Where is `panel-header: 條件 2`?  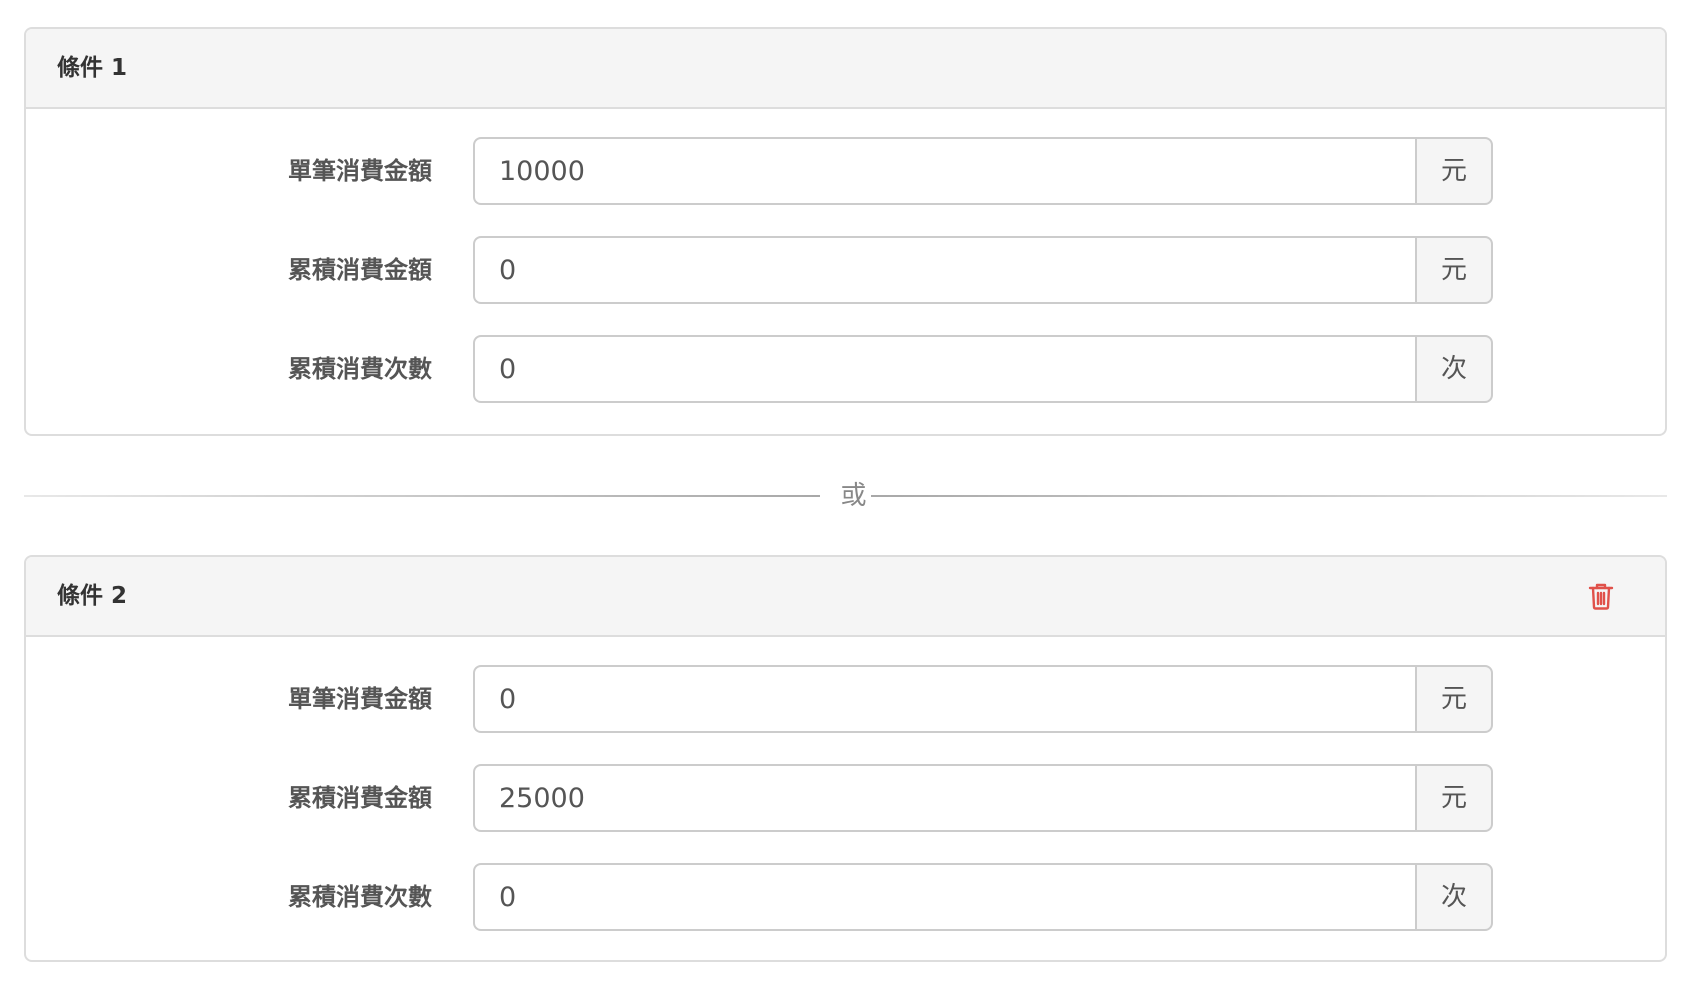 panel-header: 條件 2 is located at coordinates (845, 597).